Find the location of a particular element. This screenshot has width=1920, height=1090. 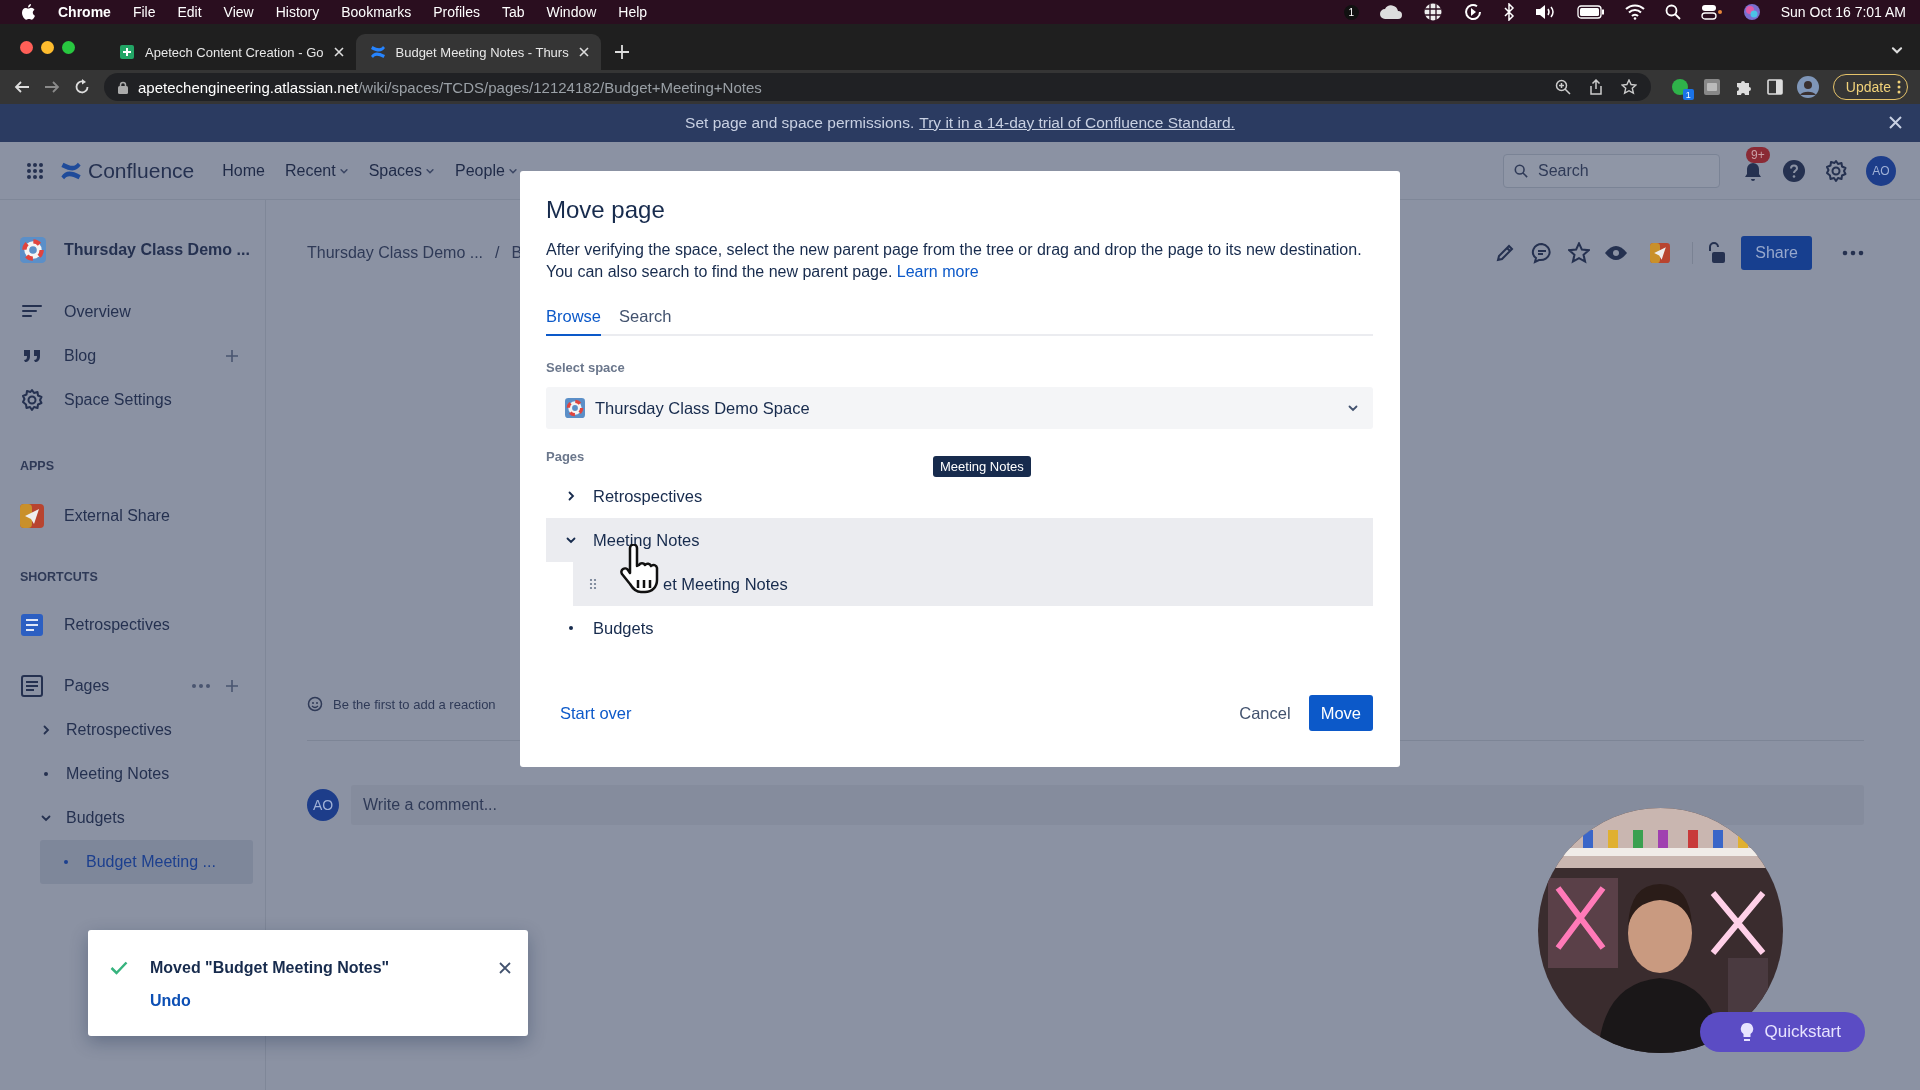

settings-icon is located at coordinates (32, 400).